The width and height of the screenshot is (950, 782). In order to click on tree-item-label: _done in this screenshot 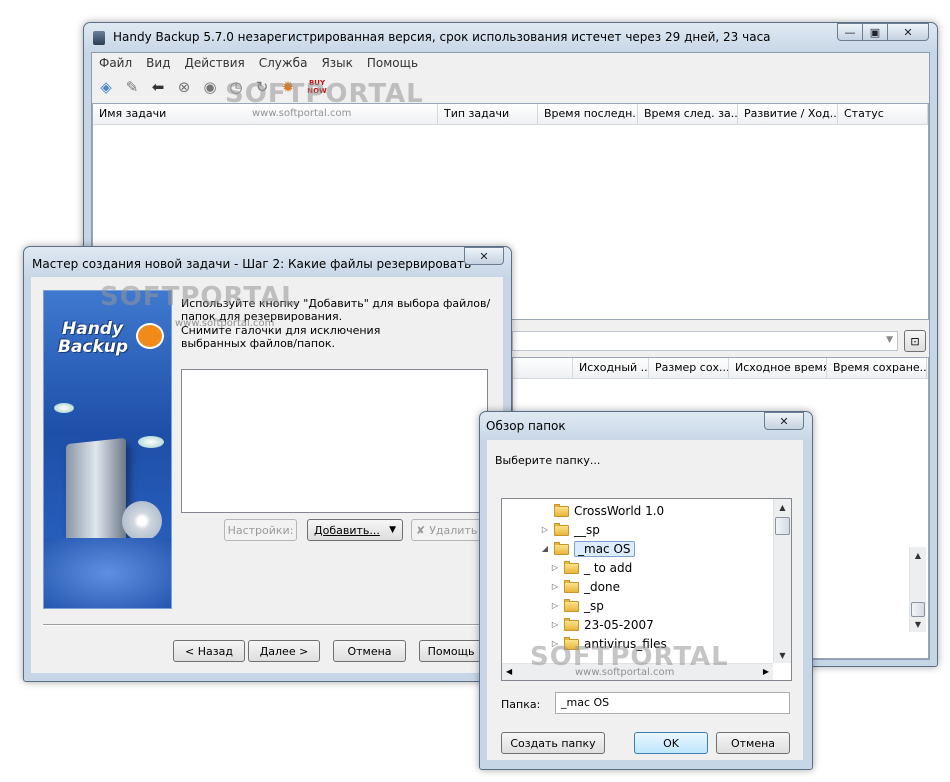, I will do `click(602, 586)`.